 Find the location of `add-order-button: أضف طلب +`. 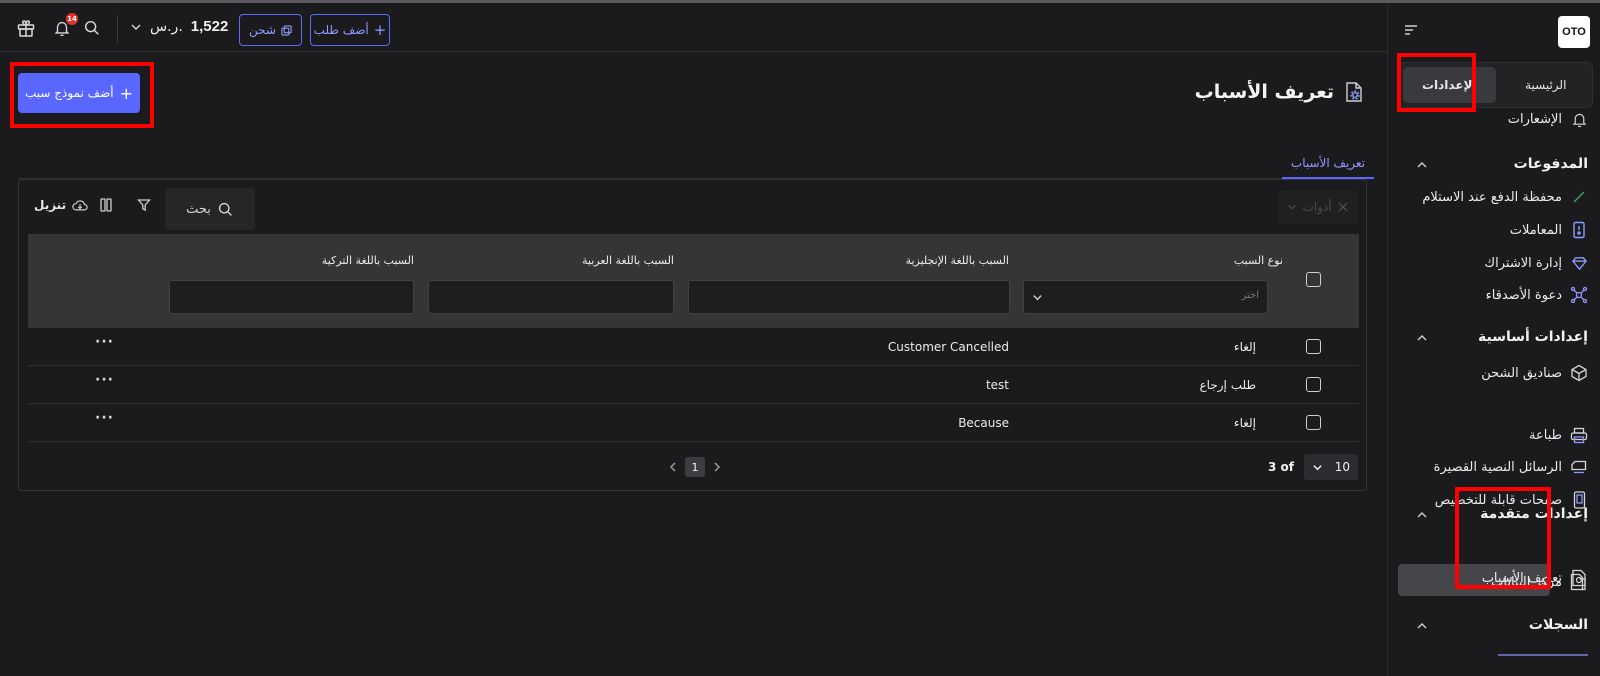

add-order-button: أضف طلب + is located at coordinates (350, 30).